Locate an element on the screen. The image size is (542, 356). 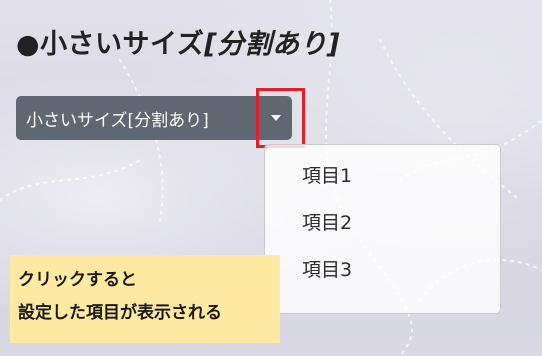
note-line-1: クリックすると is located at coordinates (77, 280).